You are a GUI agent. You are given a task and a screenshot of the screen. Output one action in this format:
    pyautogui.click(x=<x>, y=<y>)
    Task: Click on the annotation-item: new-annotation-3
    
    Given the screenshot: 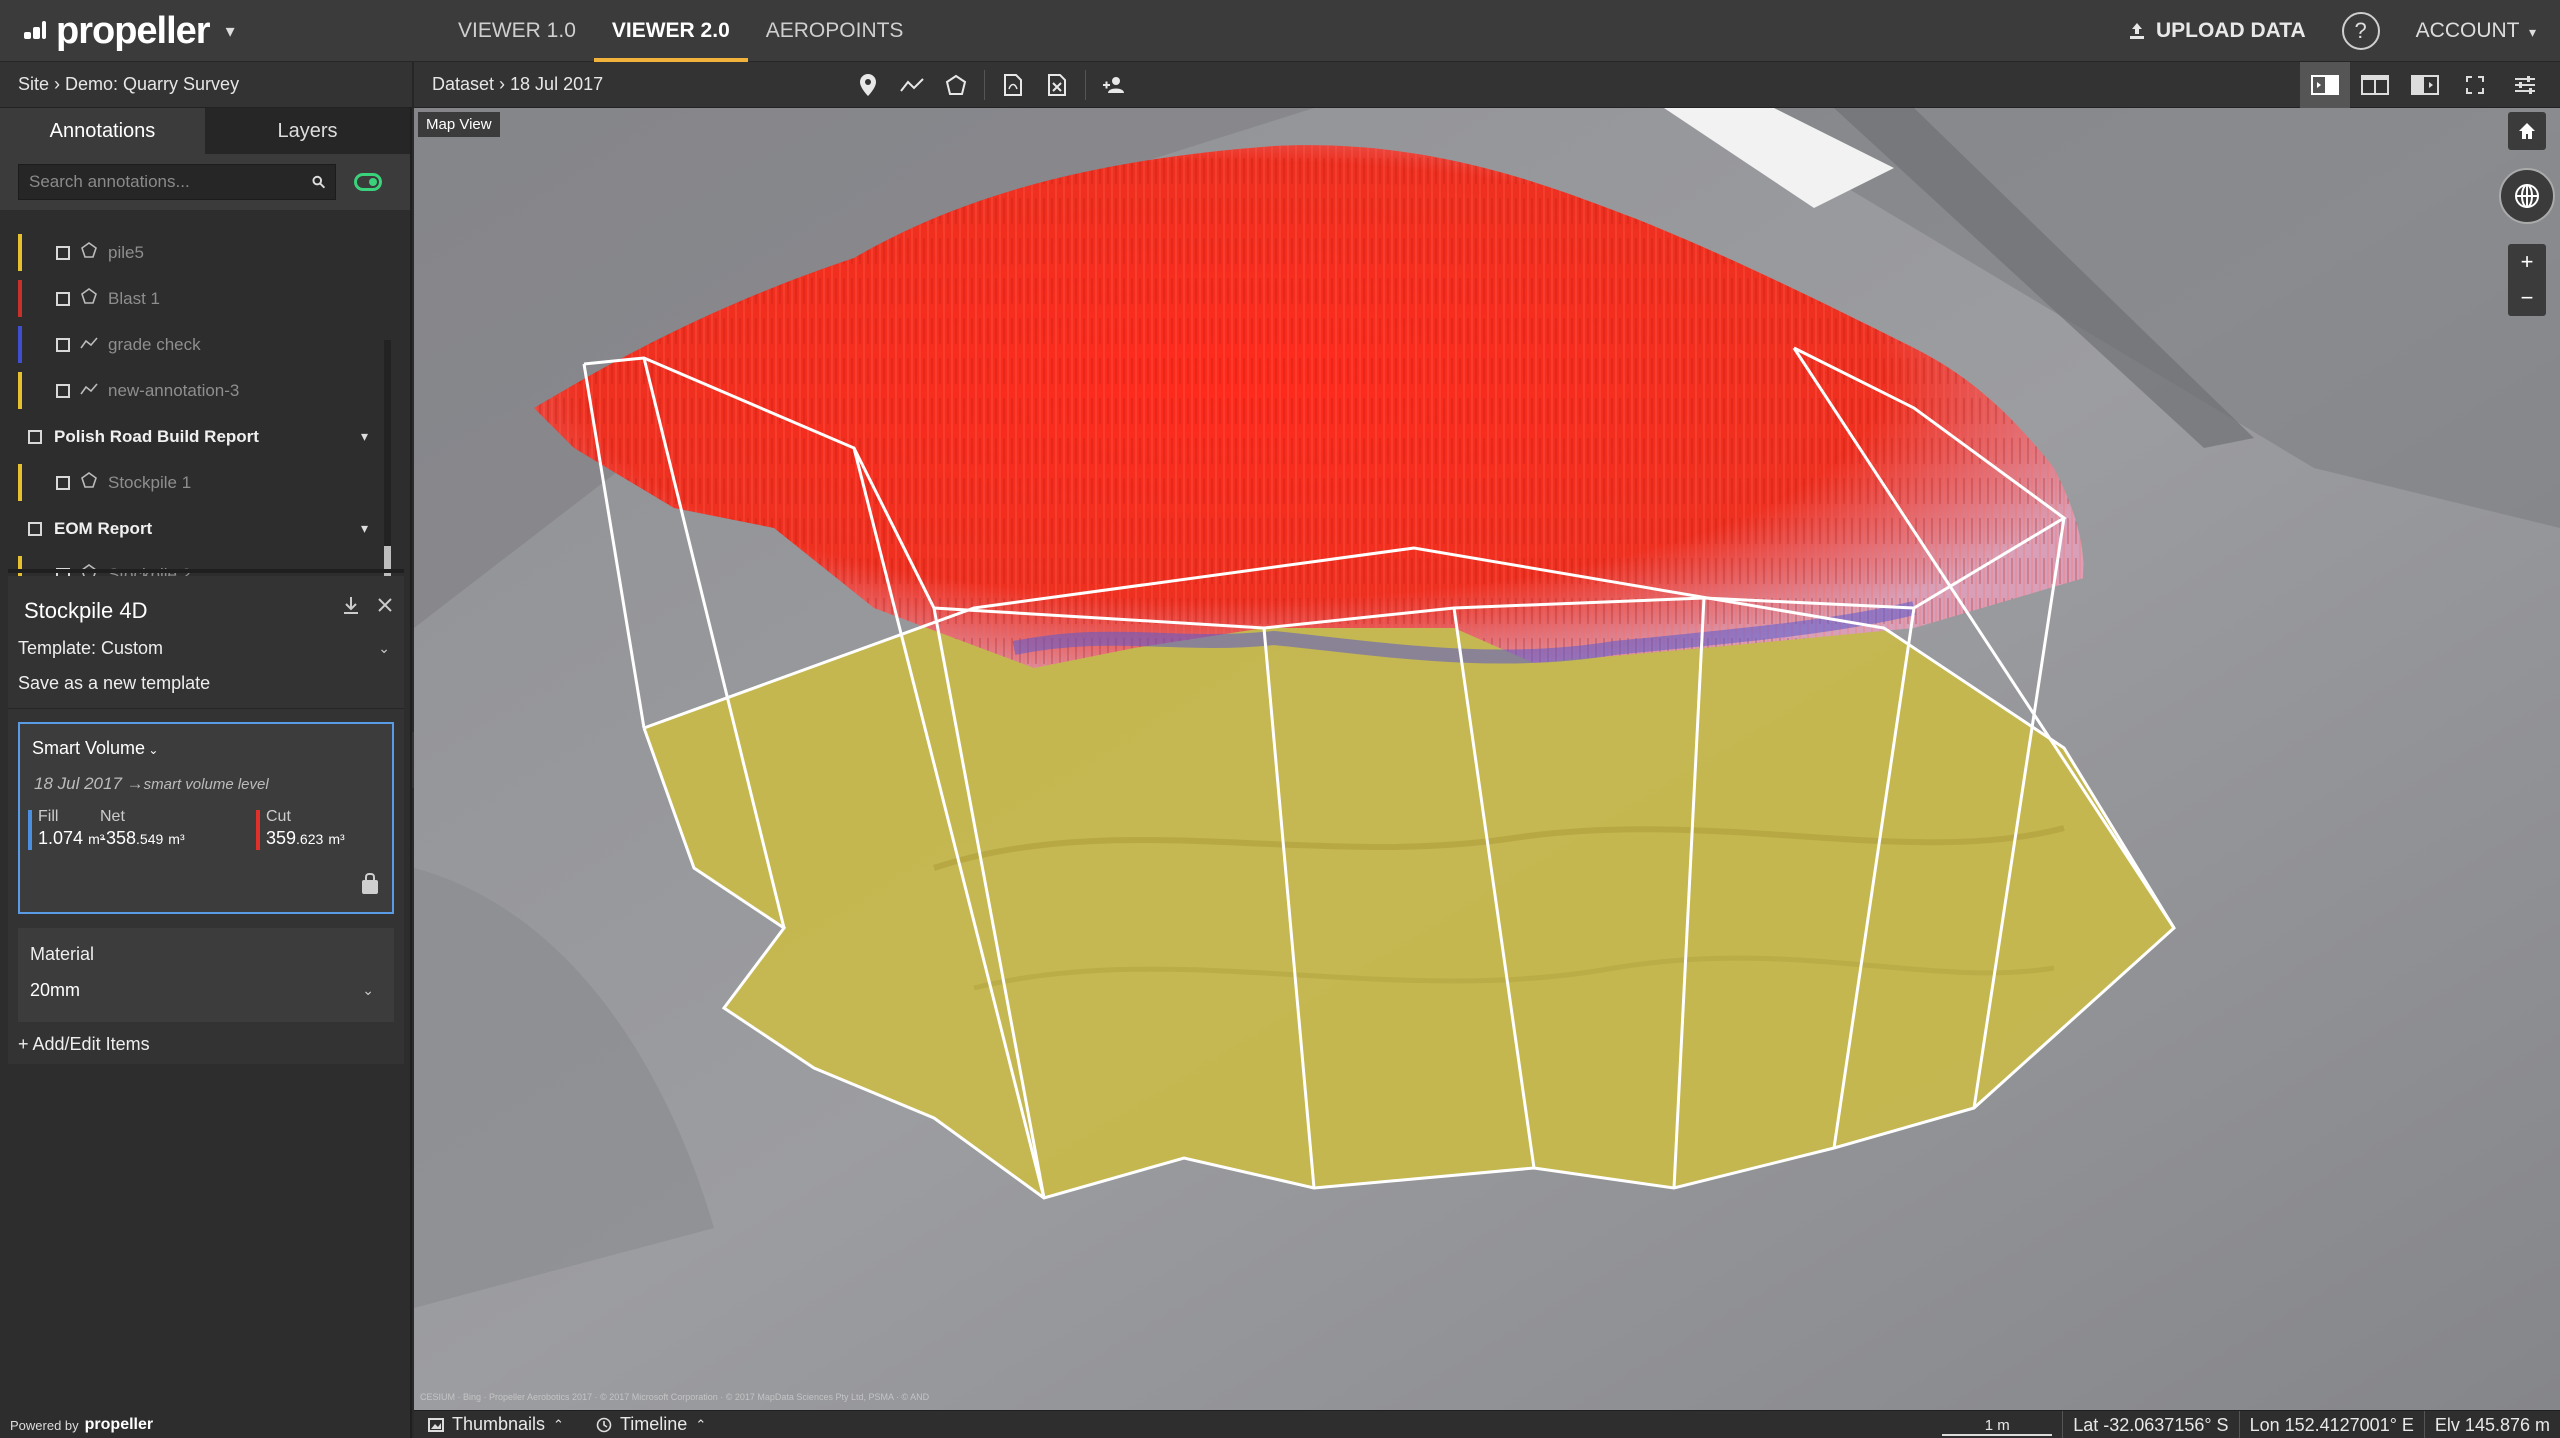 What is the action you would take?
    pyautogui.click(x=195, y=390)
    